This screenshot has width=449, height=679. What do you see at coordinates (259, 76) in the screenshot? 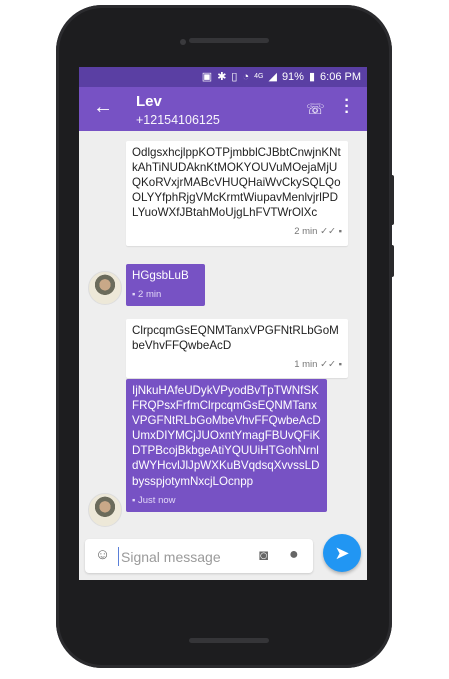
I see `network-label: 4G` at bounding box center [259, 76].